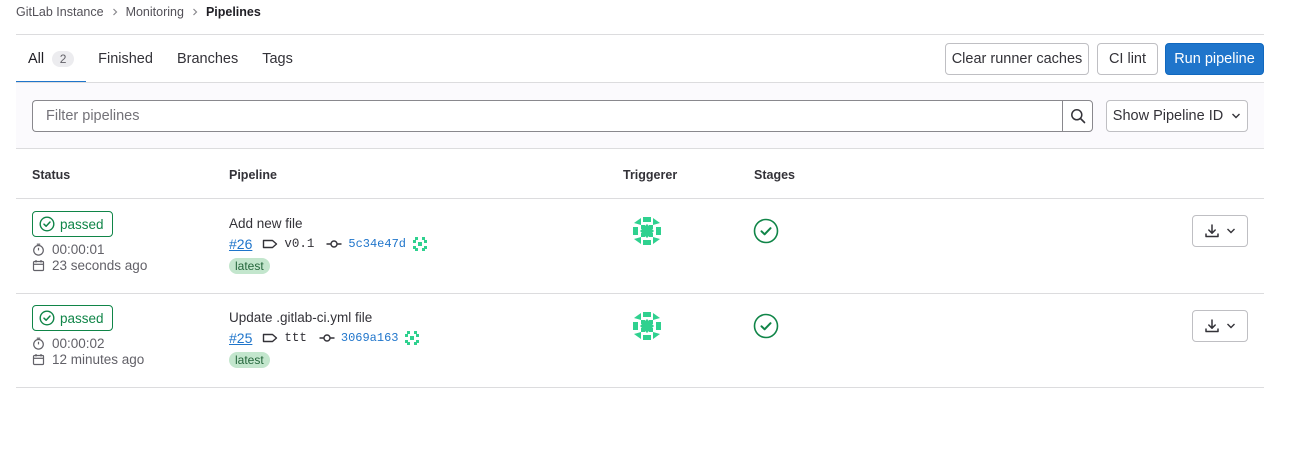 Image resolution: width=1313 pixels, height=471 pixels. Describe the element at coordinates (266, 223) in the screenshot. I see `commit-title-link: Add new file` at that location.